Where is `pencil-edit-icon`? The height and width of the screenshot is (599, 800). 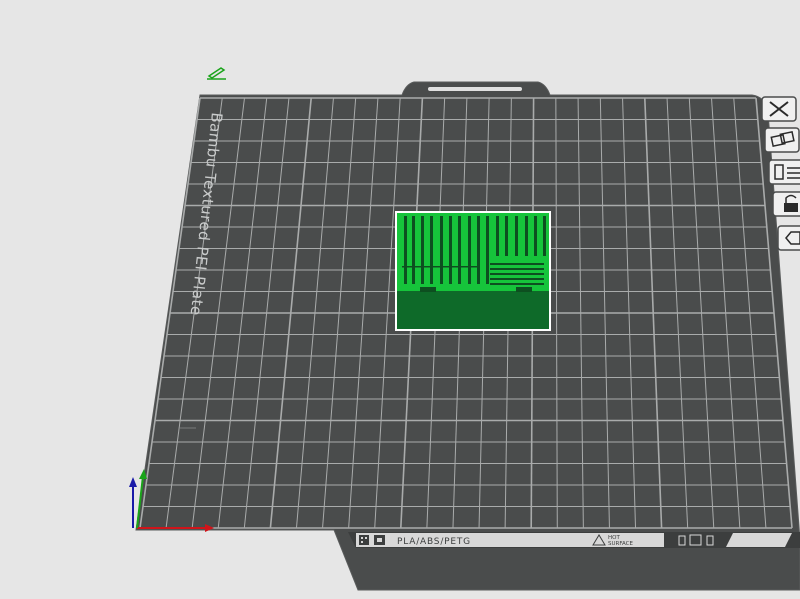 pencil-edit-icon is located at coordinates (216, 73).